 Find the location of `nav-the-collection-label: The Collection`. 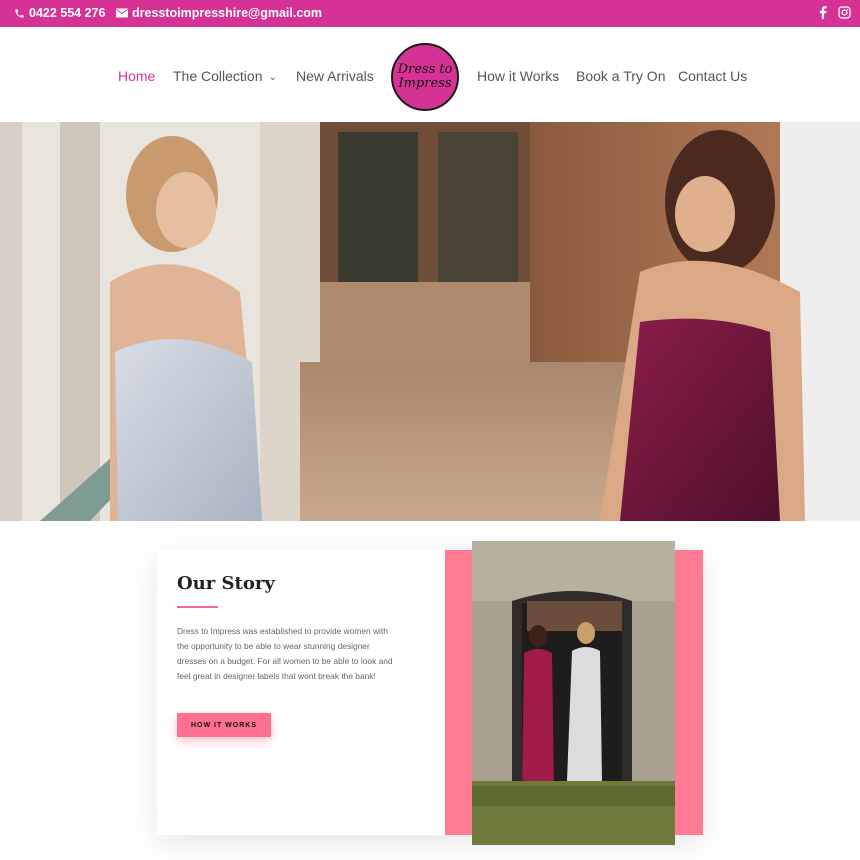

nav-the-collection-label: The Collection is located at coordinates (218, 76).